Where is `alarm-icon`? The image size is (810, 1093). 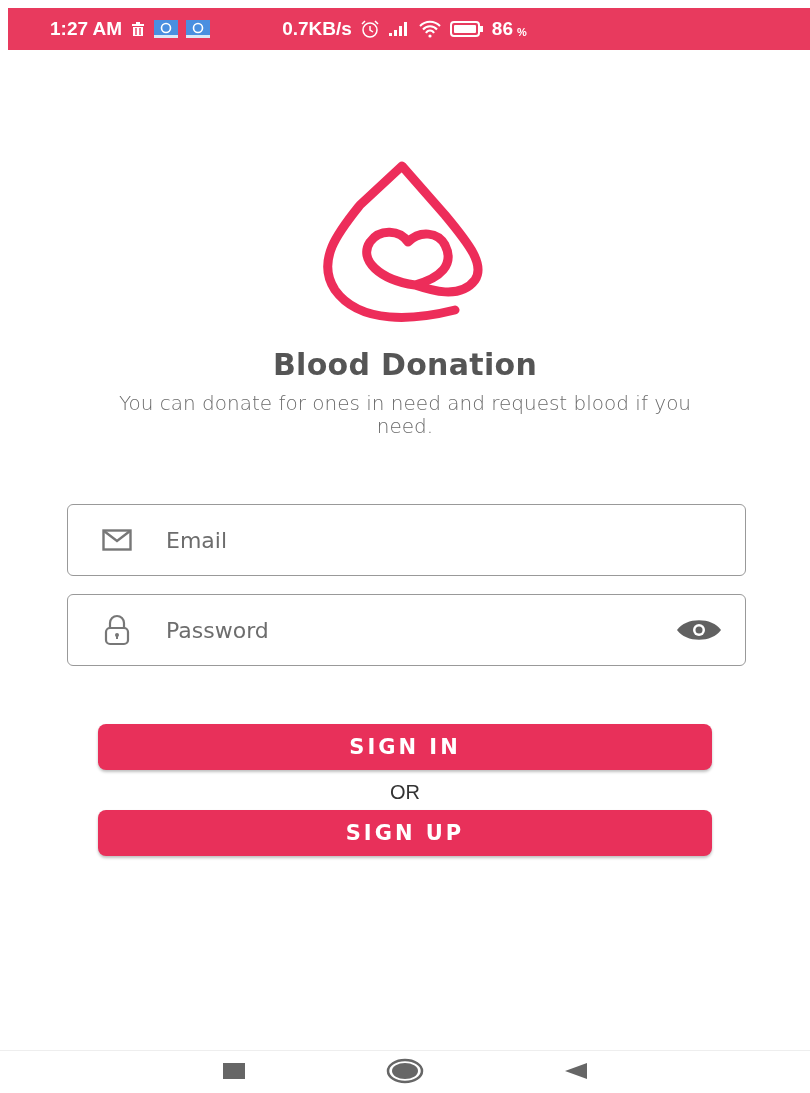 alarm-icon is located at coordinates (369, 29).